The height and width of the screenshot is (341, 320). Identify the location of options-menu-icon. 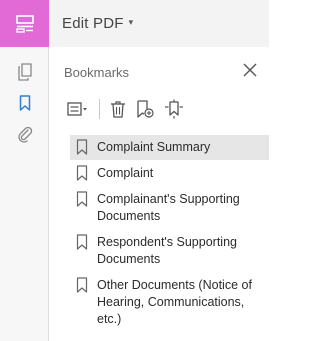
(77, 109).